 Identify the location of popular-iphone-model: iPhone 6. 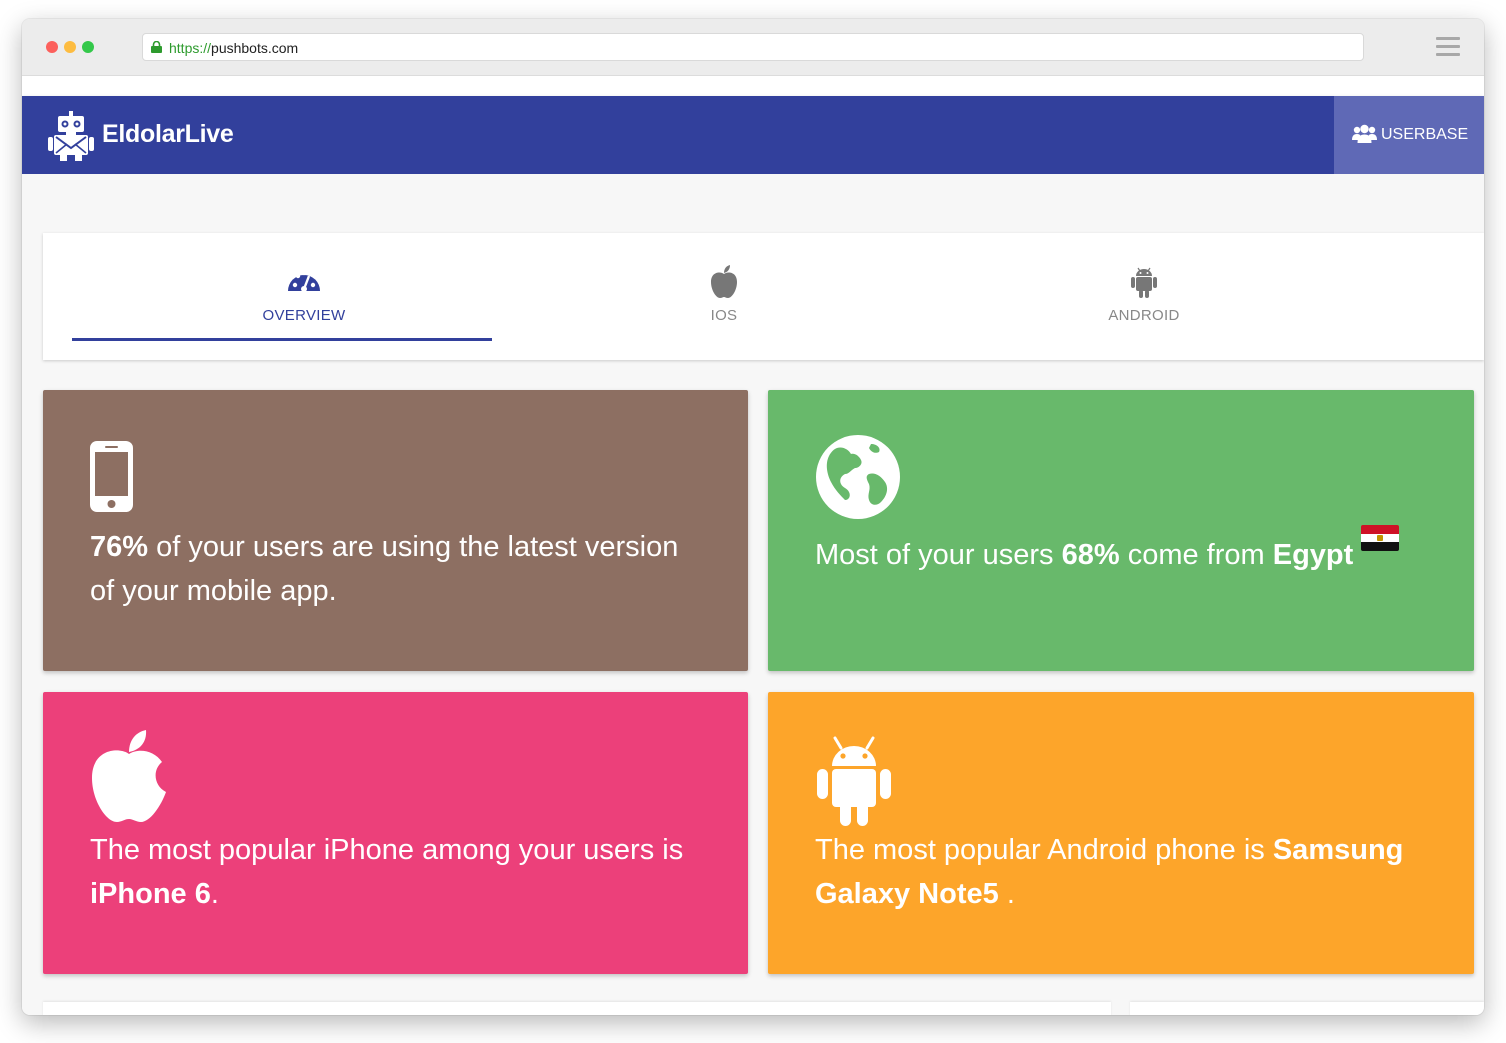
(150, 894).